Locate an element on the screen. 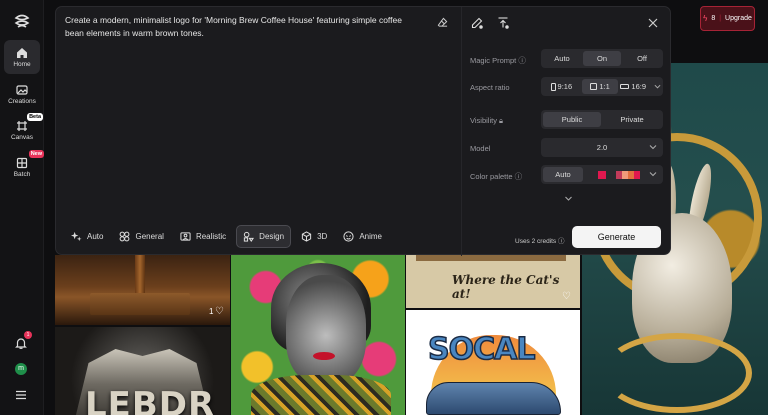 The image size is (768, 415). magic-prompt-label: Magic Prompt ⓘ is located at coordinates (498, 60).